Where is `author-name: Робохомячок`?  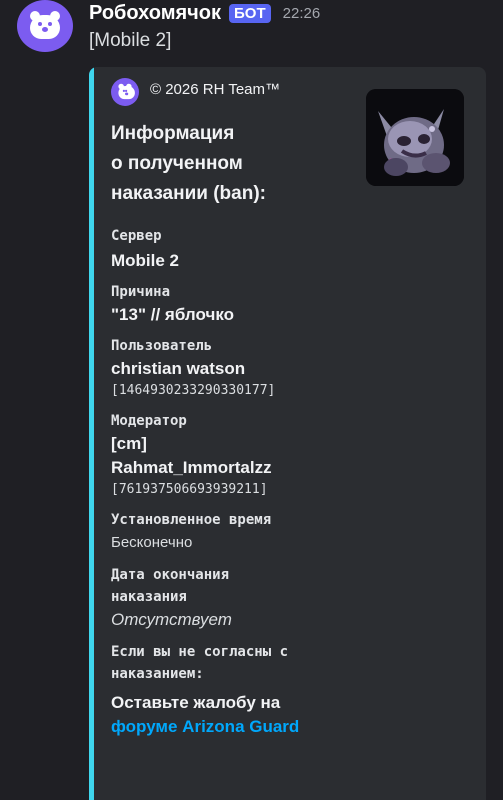 author-name: Робохомячок is located at coordinates (155, 13).